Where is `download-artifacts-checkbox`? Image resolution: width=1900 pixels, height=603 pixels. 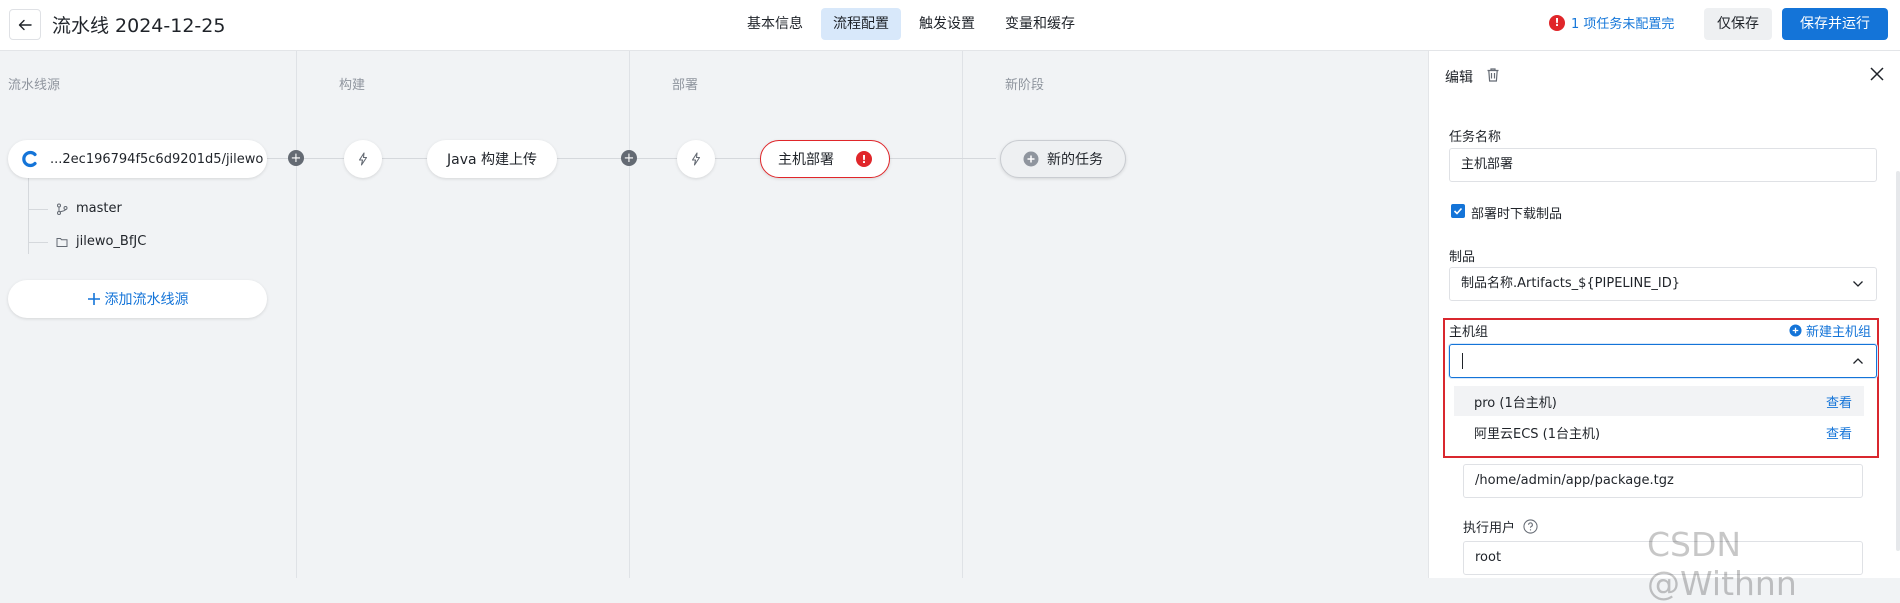 download-artifacts-checkbox is located at coordinates (1458, 211).